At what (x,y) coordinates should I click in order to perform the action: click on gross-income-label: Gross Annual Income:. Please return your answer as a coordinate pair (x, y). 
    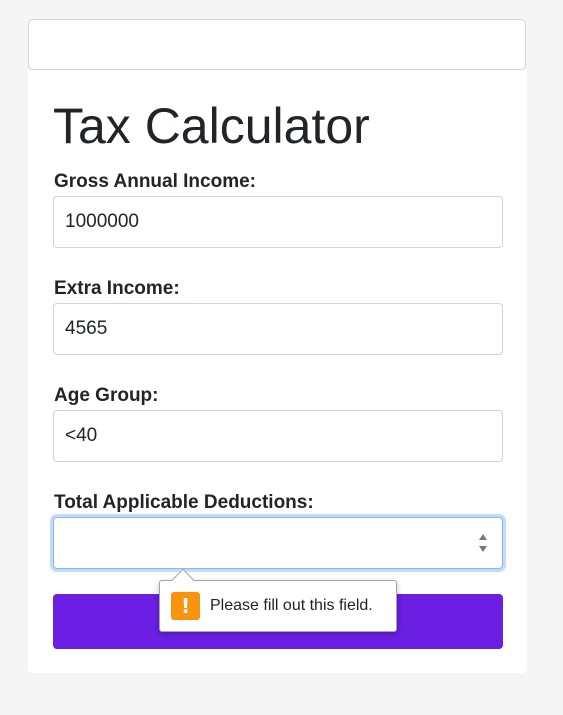
    Looking at the image, I should click on (155, 181).